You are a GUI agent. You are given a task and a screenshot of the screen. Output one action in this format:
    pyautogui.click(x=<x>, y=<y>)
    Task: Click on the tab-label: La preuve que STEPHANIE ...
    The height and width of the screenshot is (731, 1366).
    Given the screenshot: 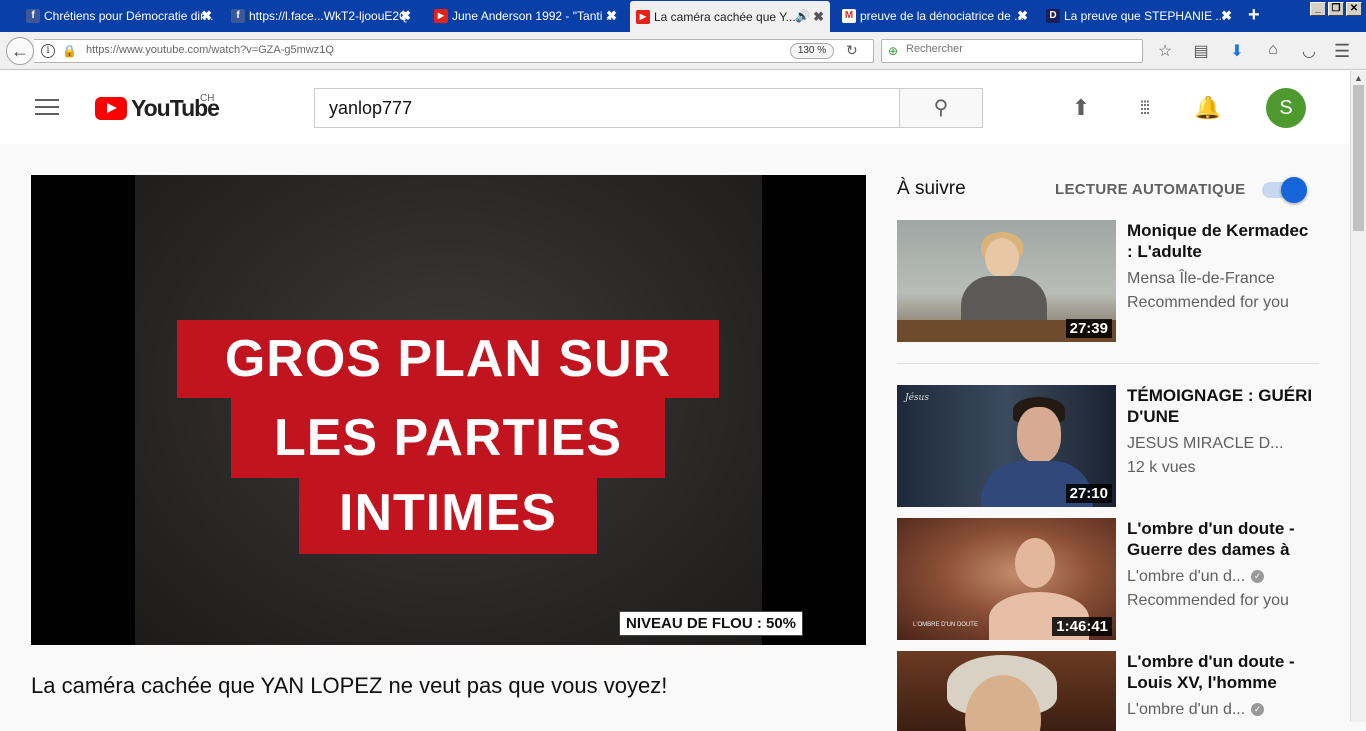 What is the action you would take?
    pyautogui.click(x=1145, y=16)
    